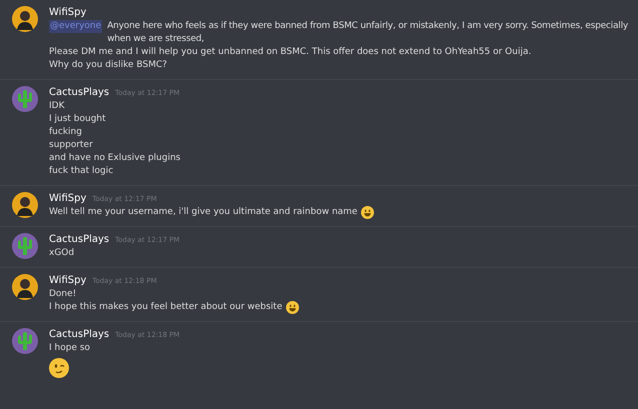 The width and height of the screenshot is (638, 409). Describe the element at coordinates (59, 368) in the screenshot. I see `winking-emoji-icon` at that location.